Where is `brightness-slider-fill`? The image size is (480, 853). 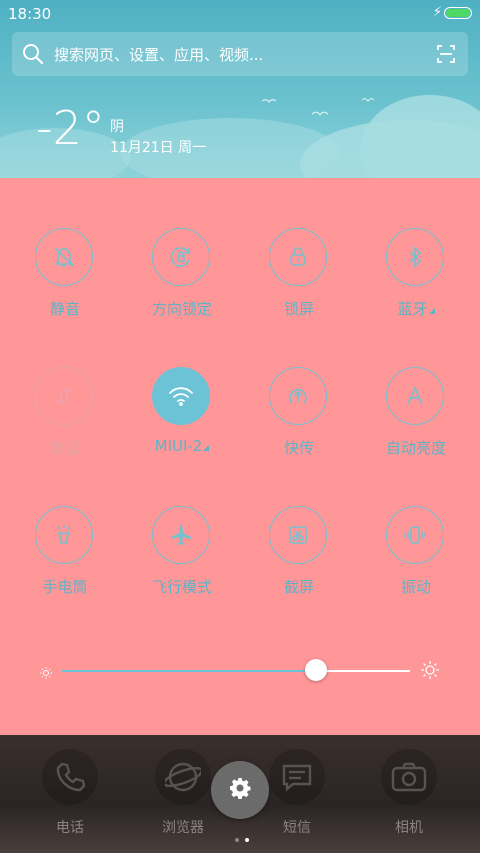 brightness-slider-fill is located at coordinates (189, 671).